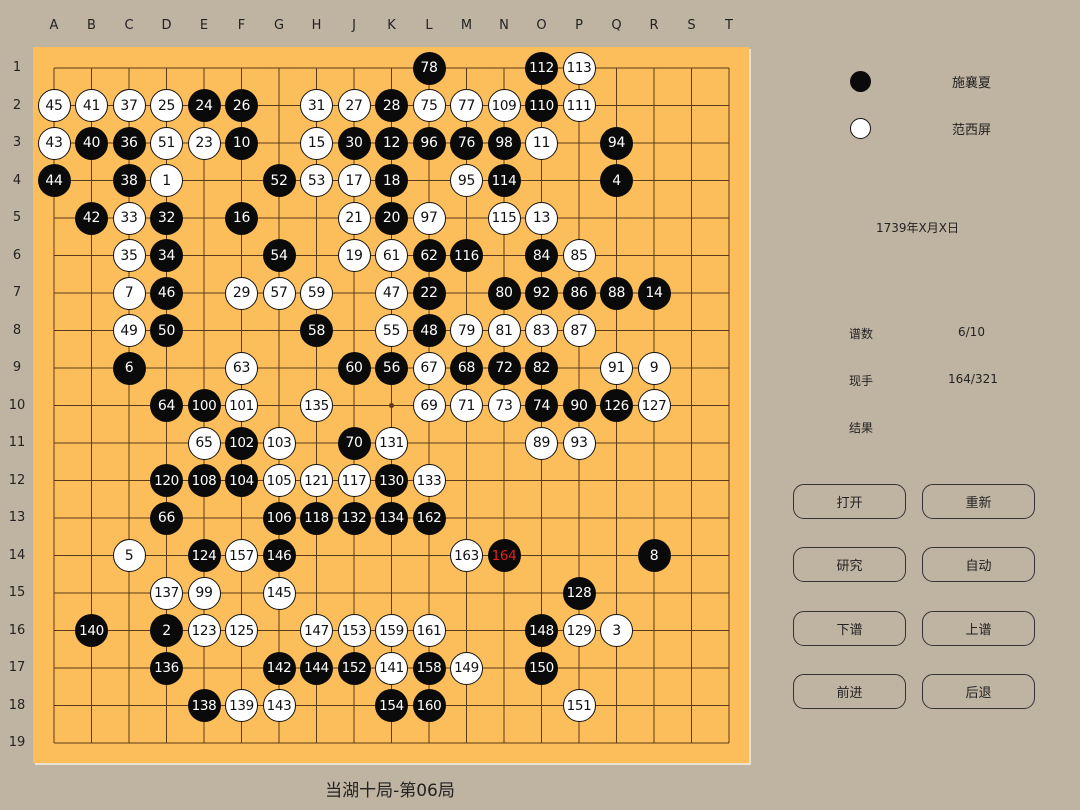  I want to click on white-stone-5: 5, so click(129, 555).